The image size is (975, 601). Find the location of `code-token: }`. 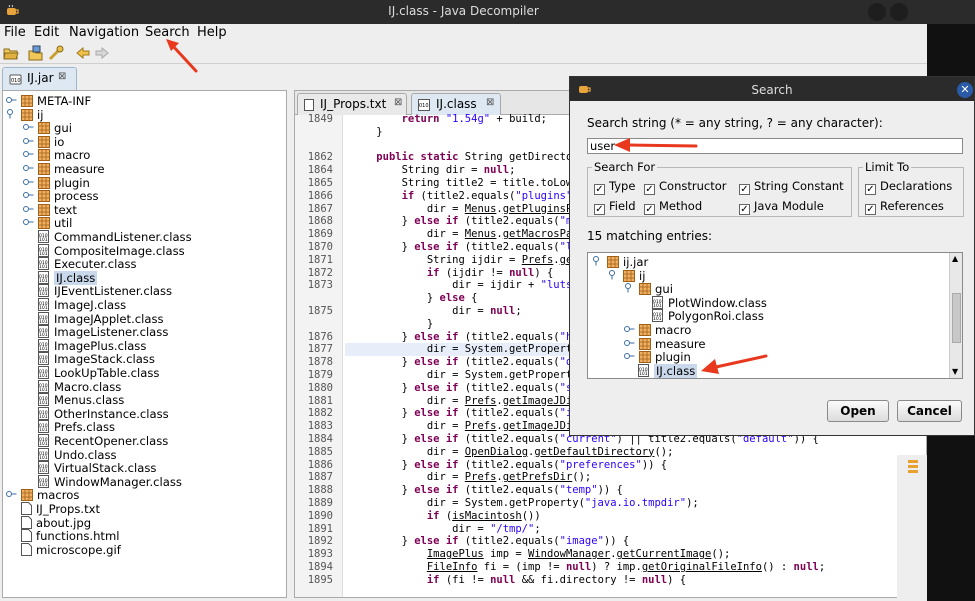

code-token: } is located at coordinates (383, 247).